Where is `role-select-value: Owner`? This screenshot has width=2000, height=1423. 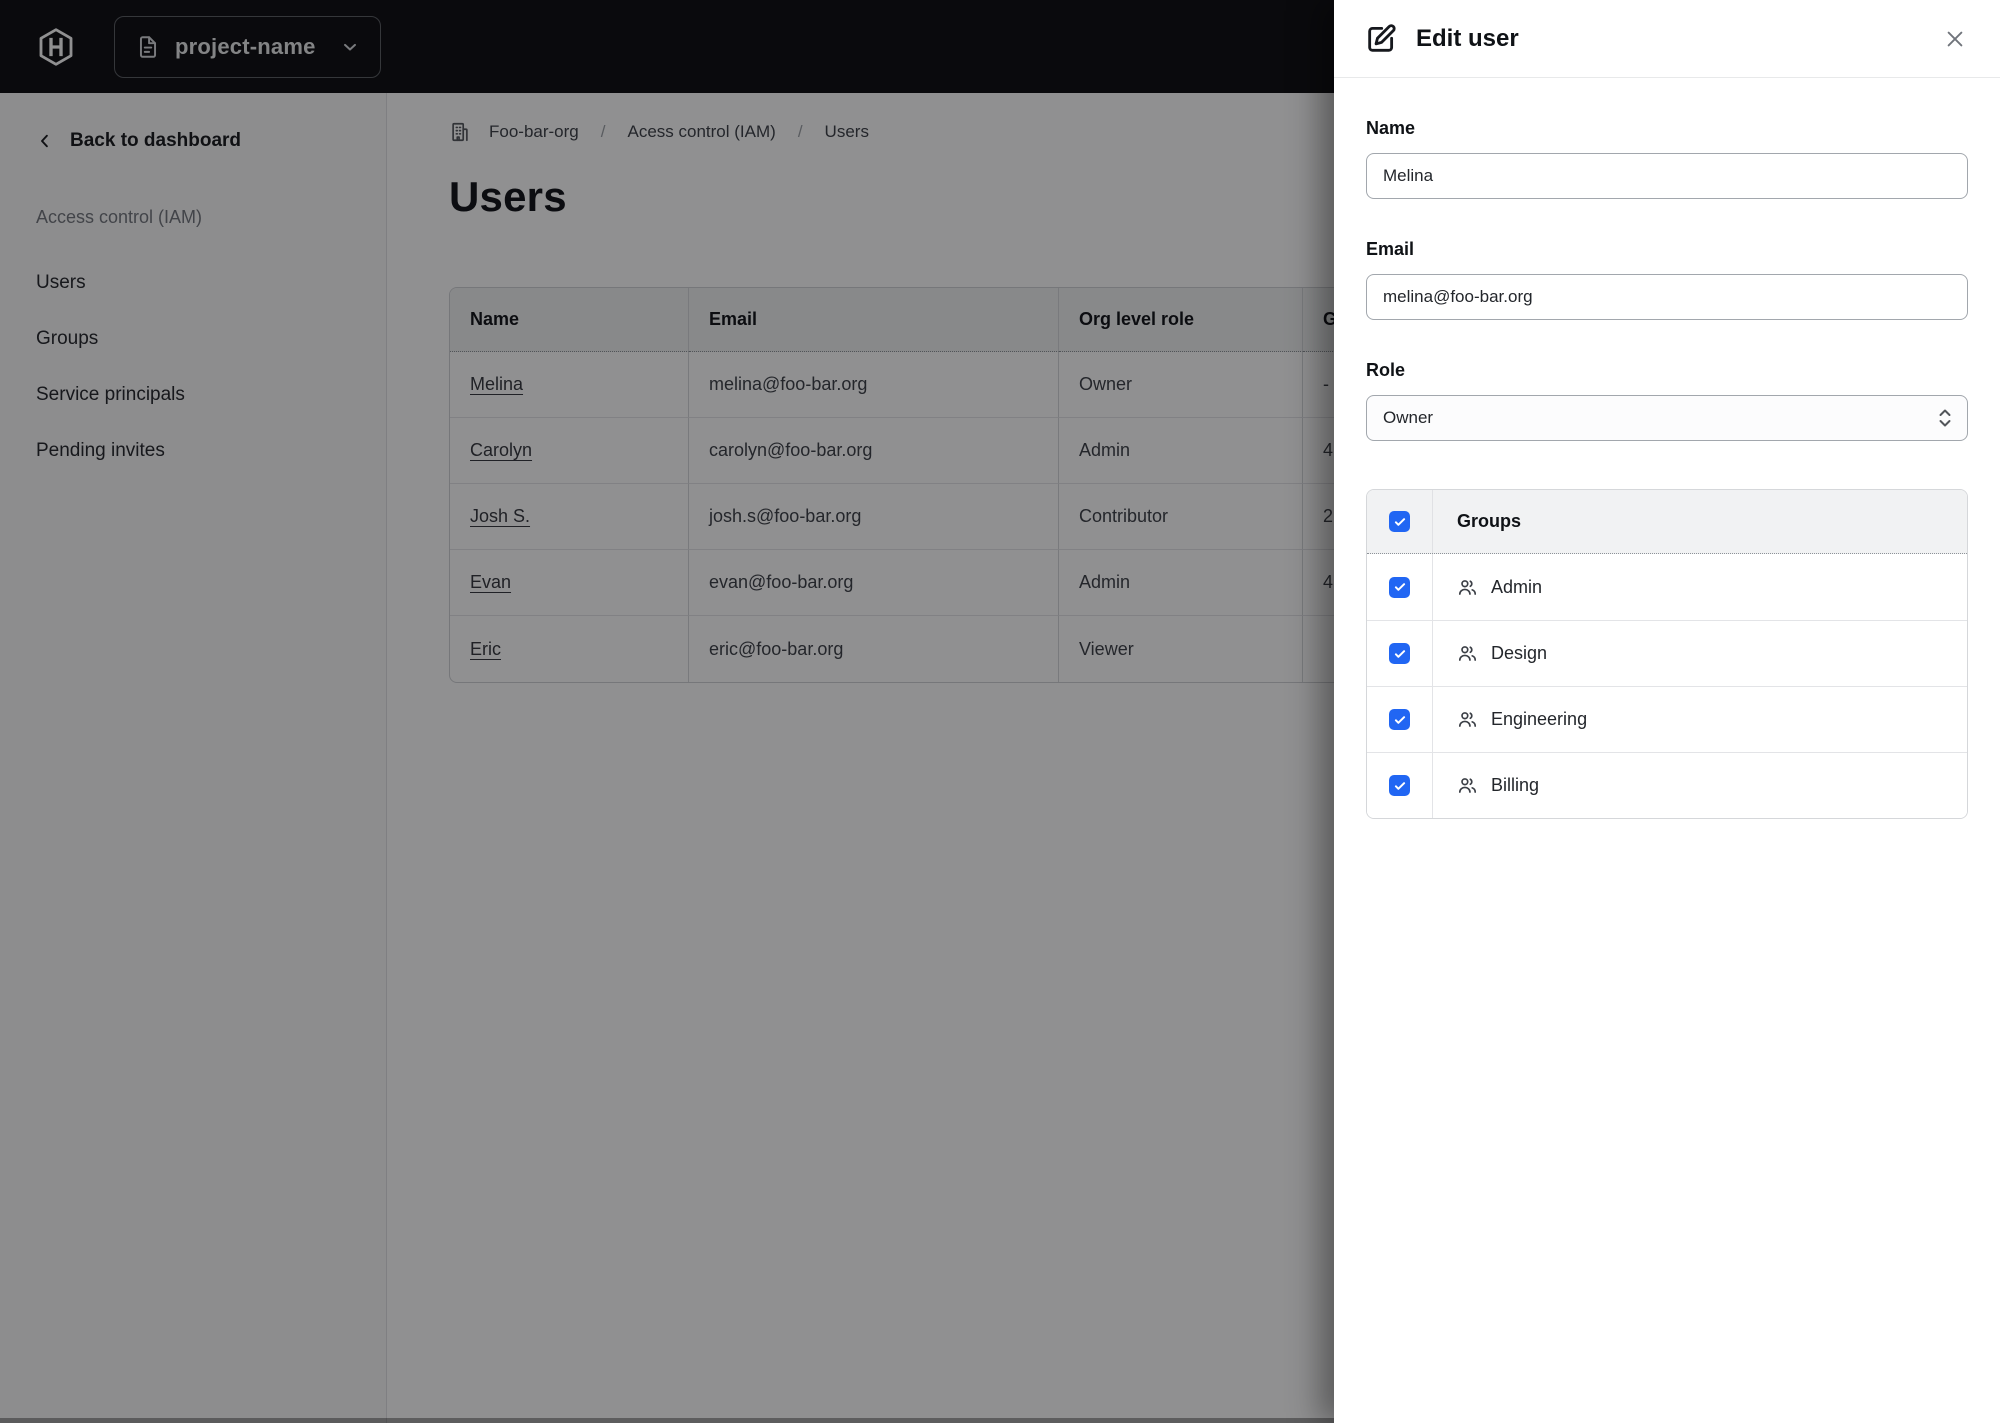 role-select-value: Owner is located at coordinates (1408, 417).